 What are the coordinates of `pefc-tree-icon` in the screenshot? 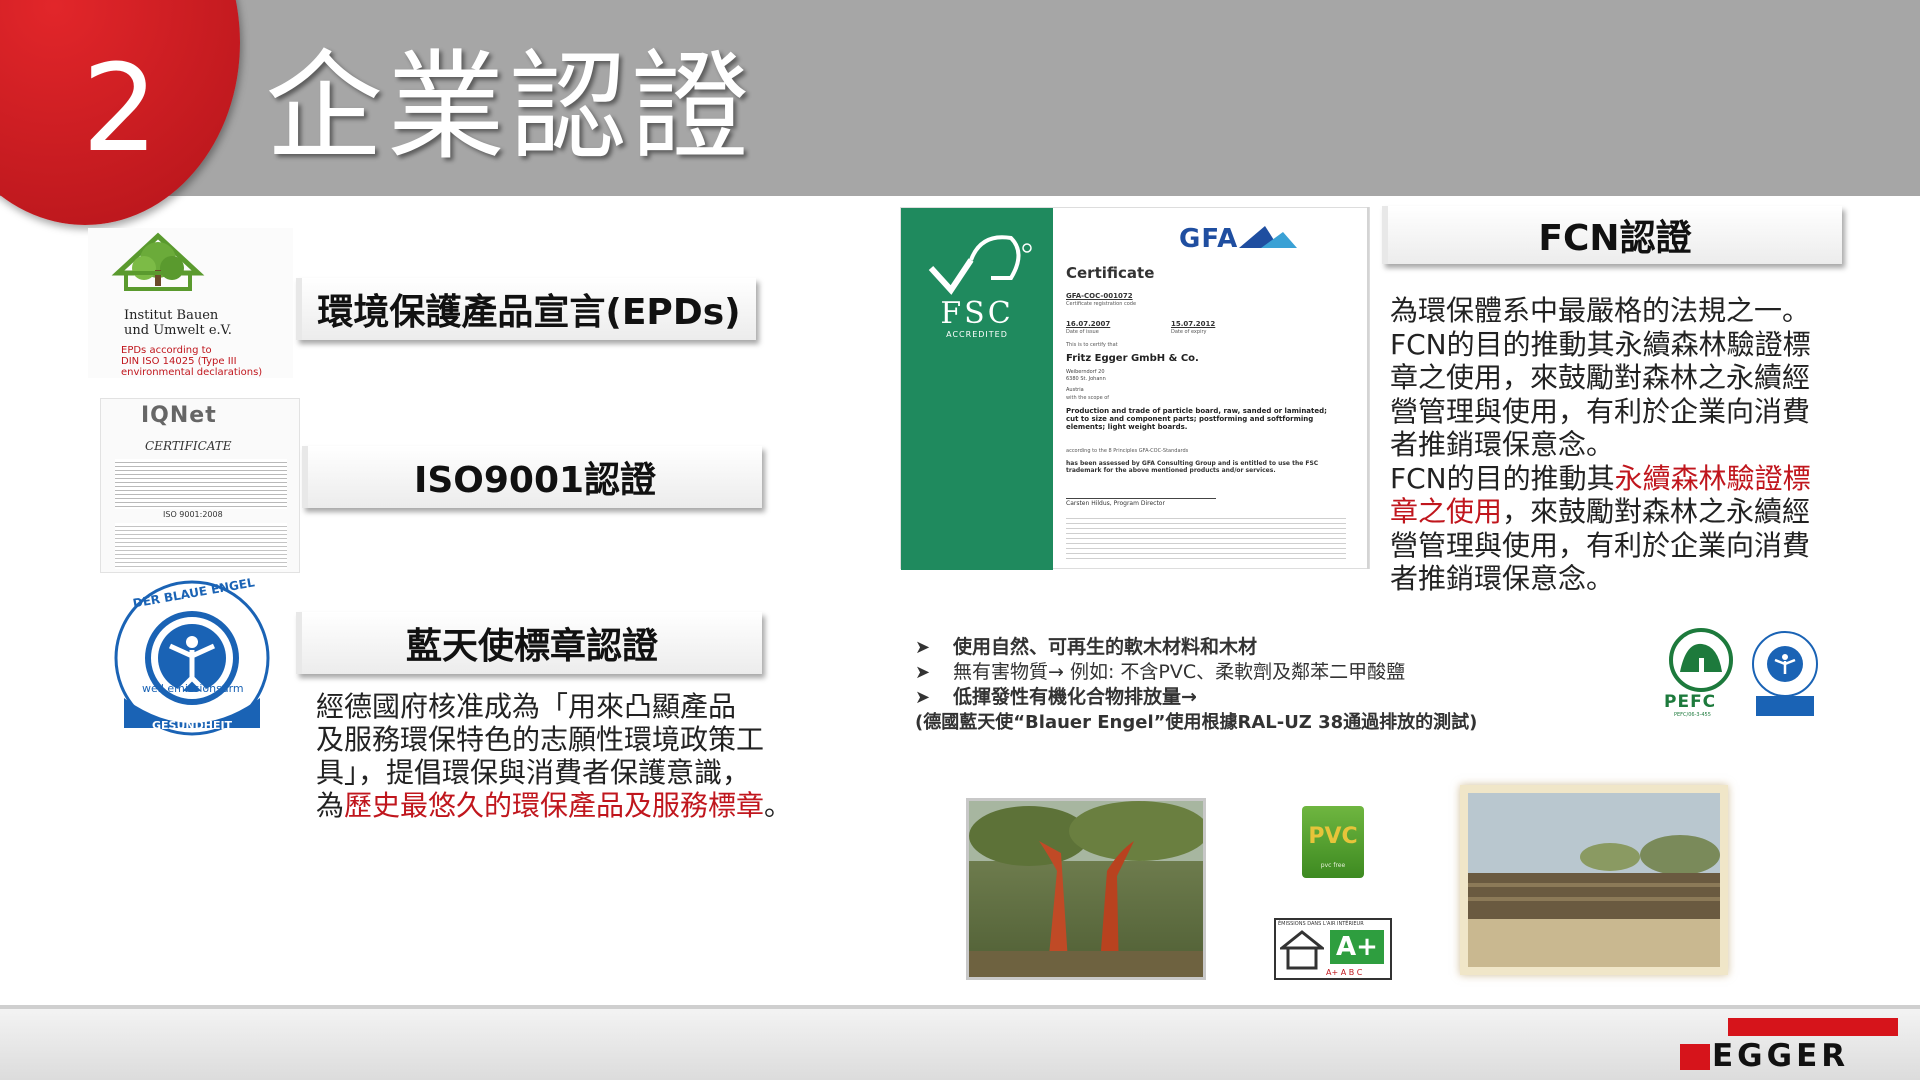 It's located at (1701, 660).